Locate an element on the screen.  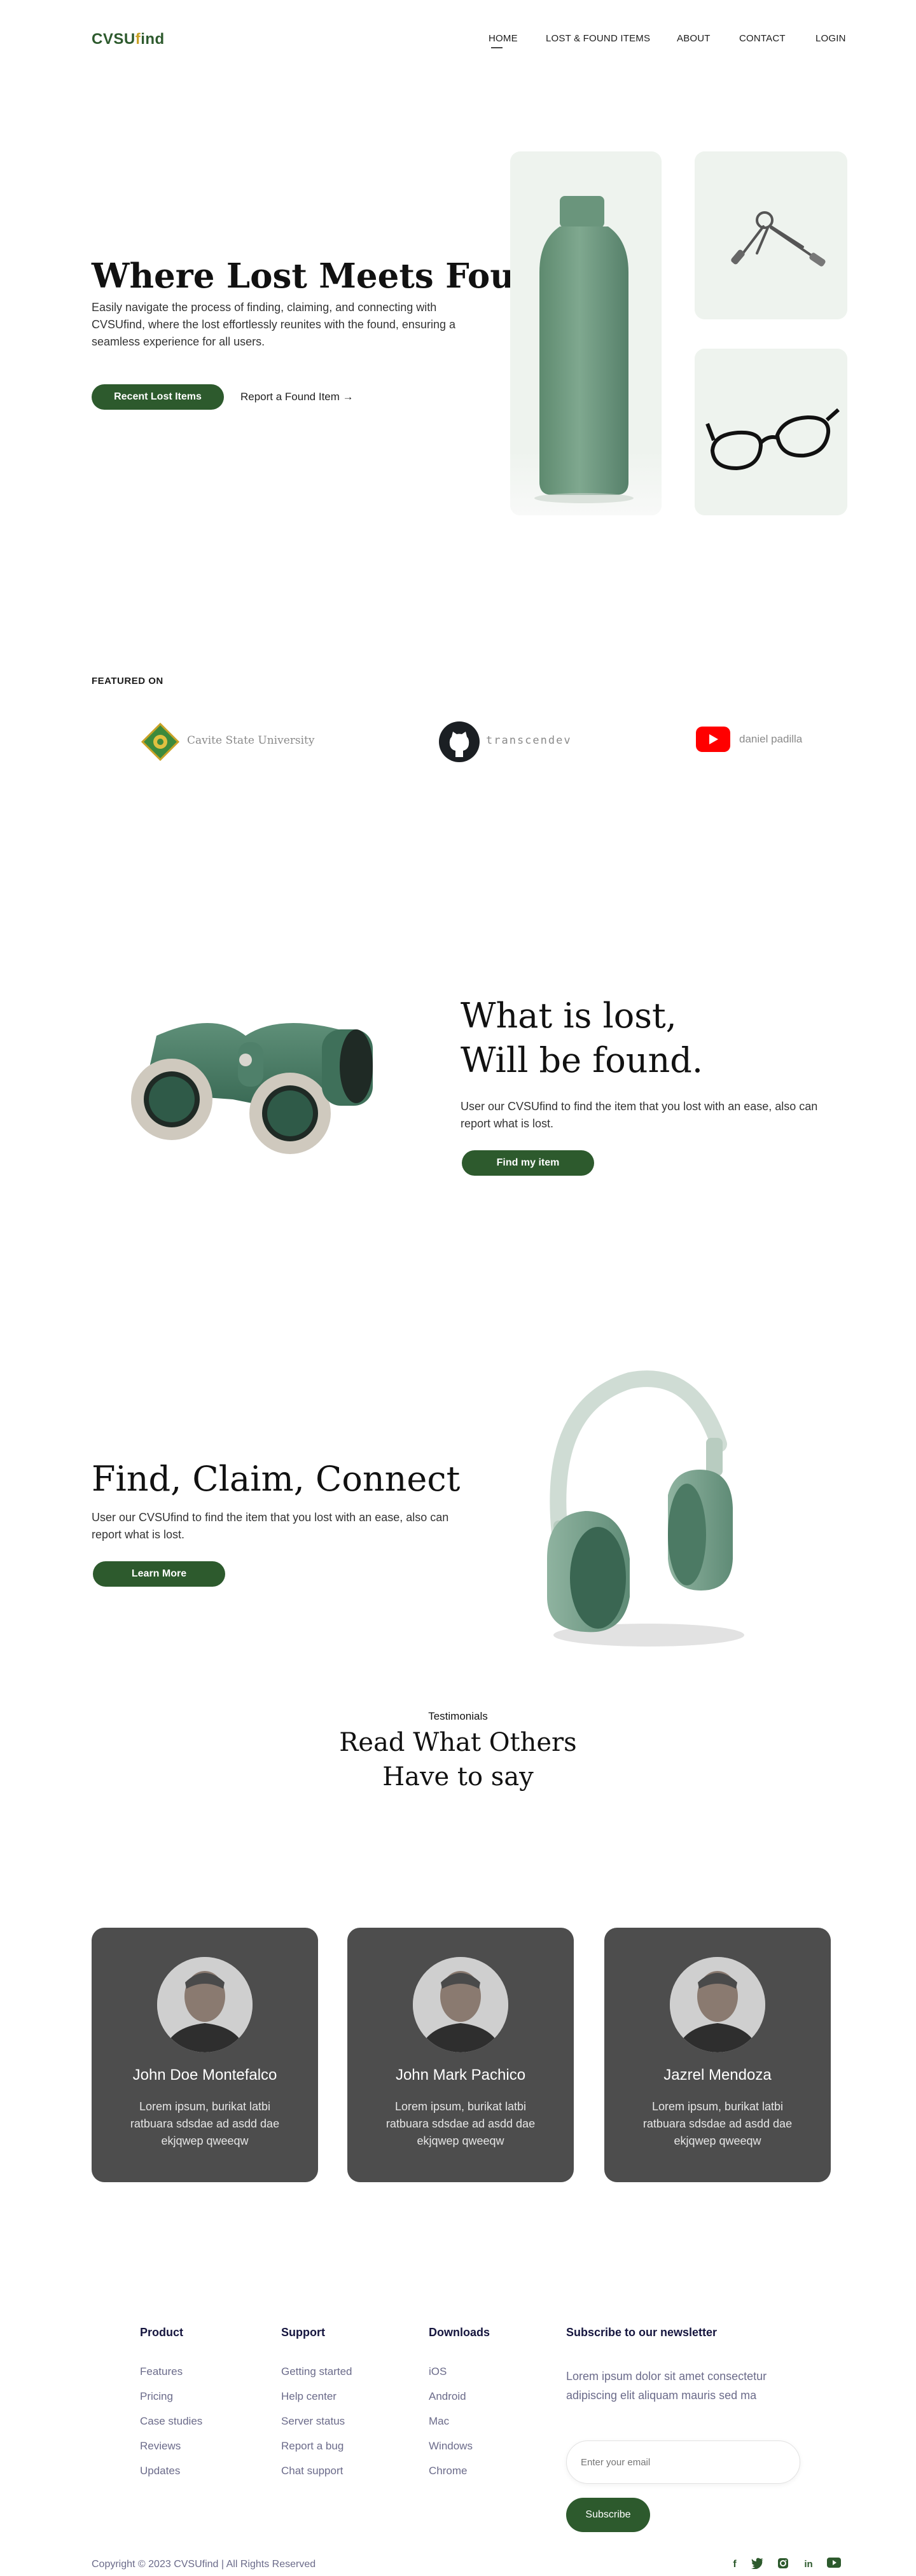
cavite-state-university-seal-icon is located at coordinates (160, 742).